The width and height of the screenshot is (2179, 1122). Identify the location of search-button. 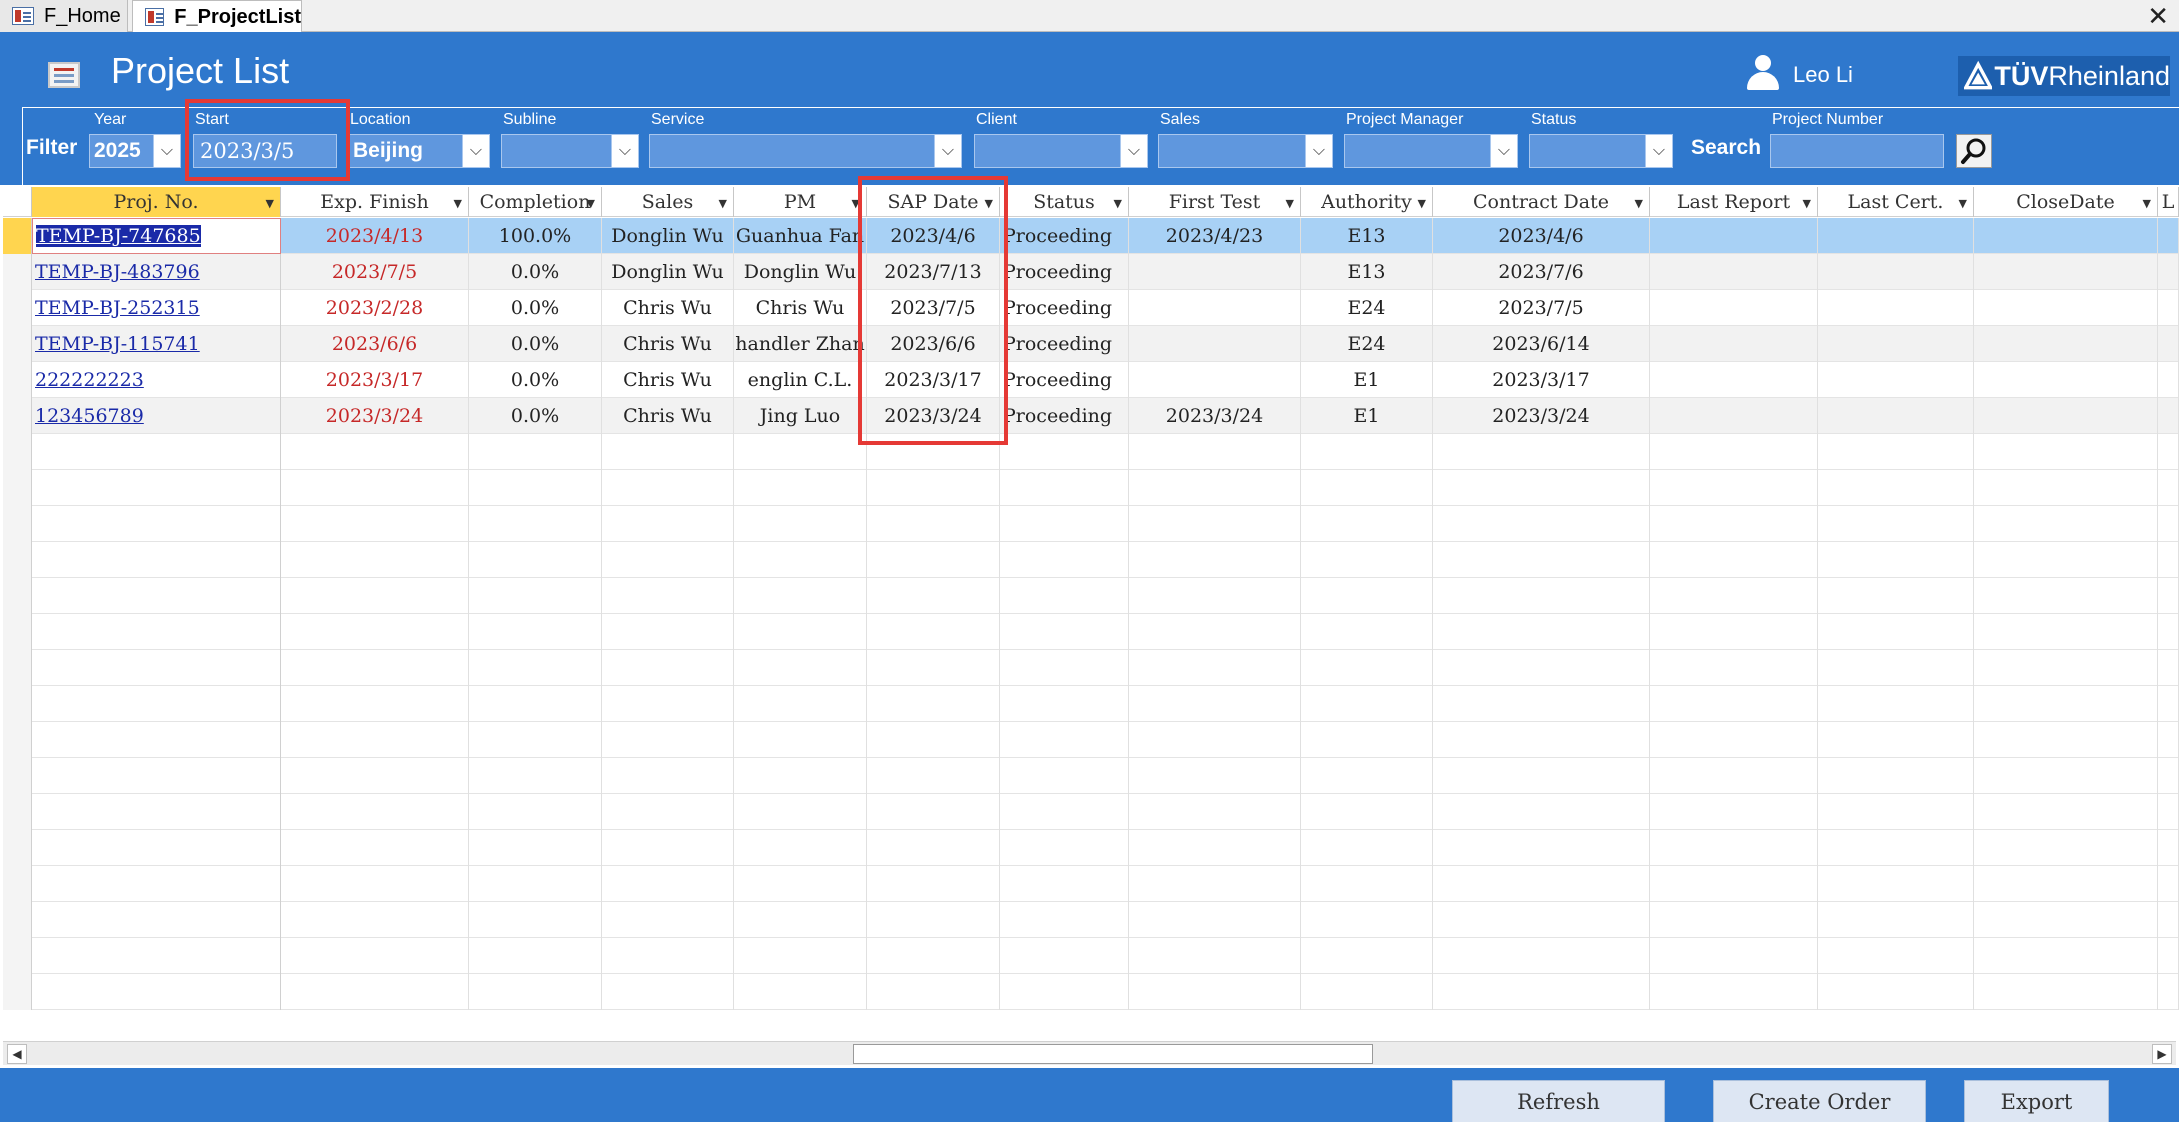
(1974, 151).